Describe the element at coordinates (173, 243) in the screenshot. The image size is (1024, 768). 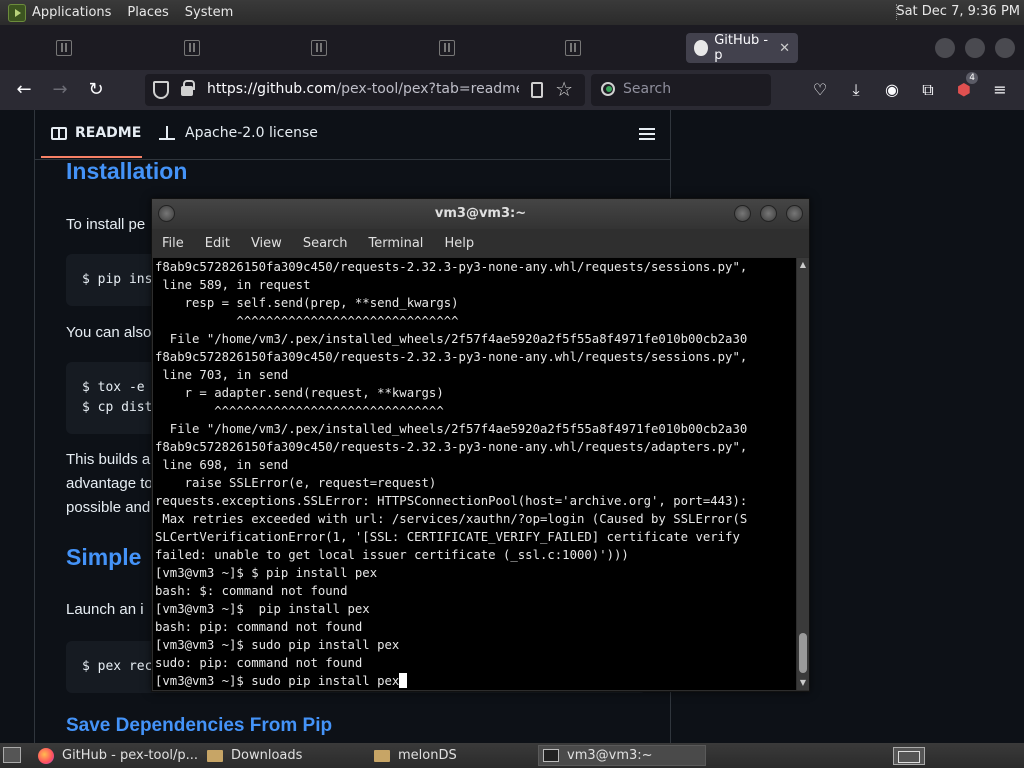
I see `menu-file: File` at that location.